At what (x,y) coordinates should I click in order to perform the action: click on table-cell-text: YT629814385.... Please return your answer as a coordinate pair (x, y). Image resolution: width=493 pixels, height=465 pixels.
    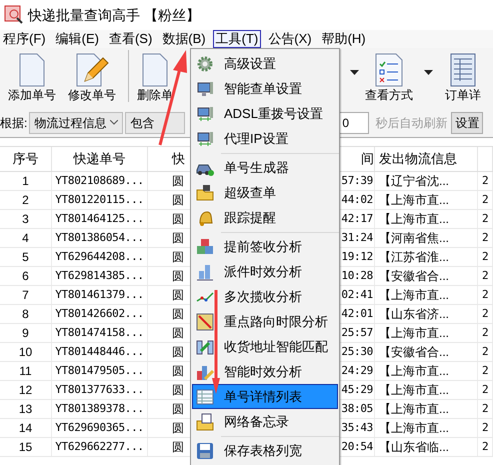
    Looking at the image, I should click on (99, 276).